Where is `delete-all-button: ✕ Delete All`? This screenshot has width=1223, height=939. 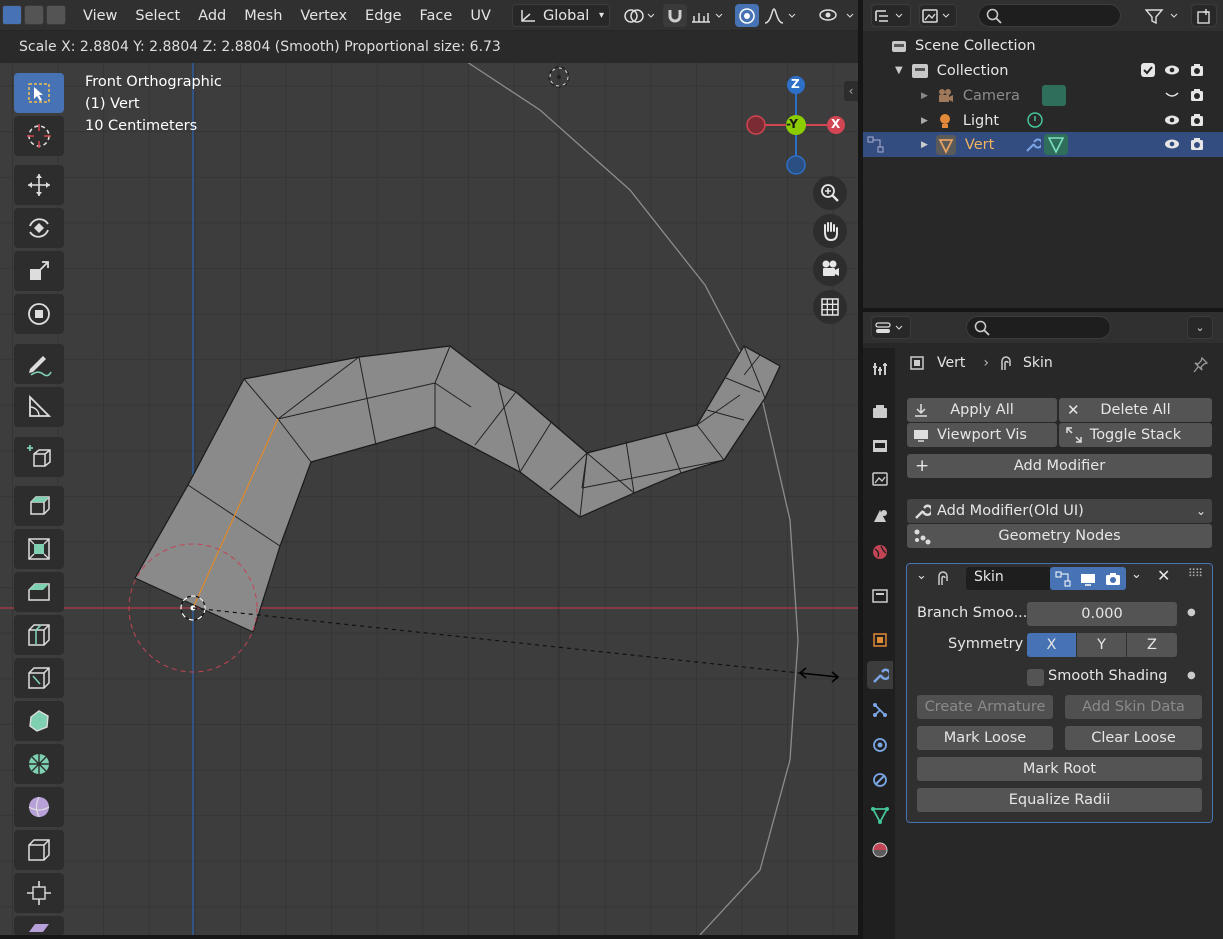
delete-all-button: ✕ Delete All is located at coordinates (1135, 410).